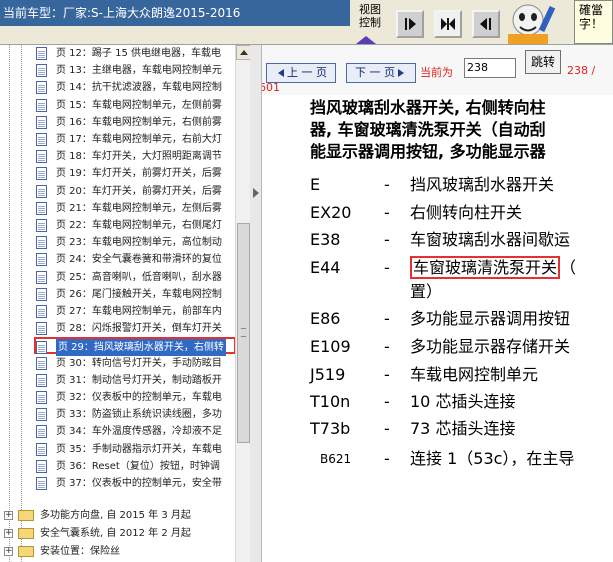 The width and height of the screenshot is (613, 562). Describe the element at coordinates (486, 24) in the screenshot. I see `view-prev-button` at that location.